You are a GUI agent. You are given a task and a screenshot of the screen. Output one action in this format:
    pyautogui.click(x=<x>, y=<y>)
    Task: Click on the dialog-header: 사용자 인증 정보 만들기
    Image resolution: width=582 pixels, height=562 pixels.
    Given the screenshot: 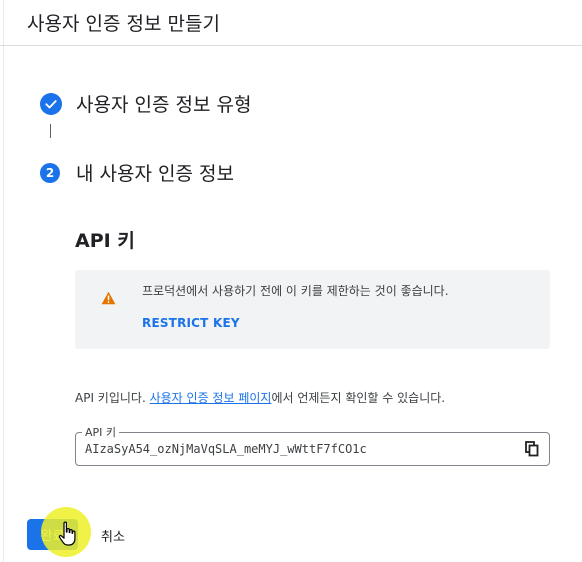 What is the action you would take?
    pyautogui.click(x=291, y=23)
    